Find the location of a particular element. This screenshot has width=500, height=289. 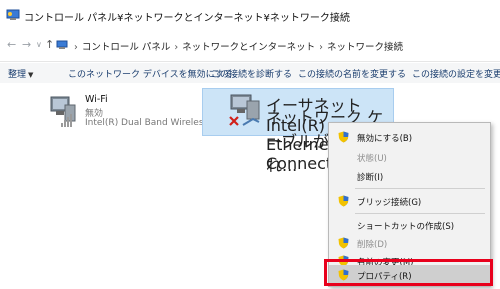

menu-item-disable: 無効にする(B) is located at coordinates (409, 137).